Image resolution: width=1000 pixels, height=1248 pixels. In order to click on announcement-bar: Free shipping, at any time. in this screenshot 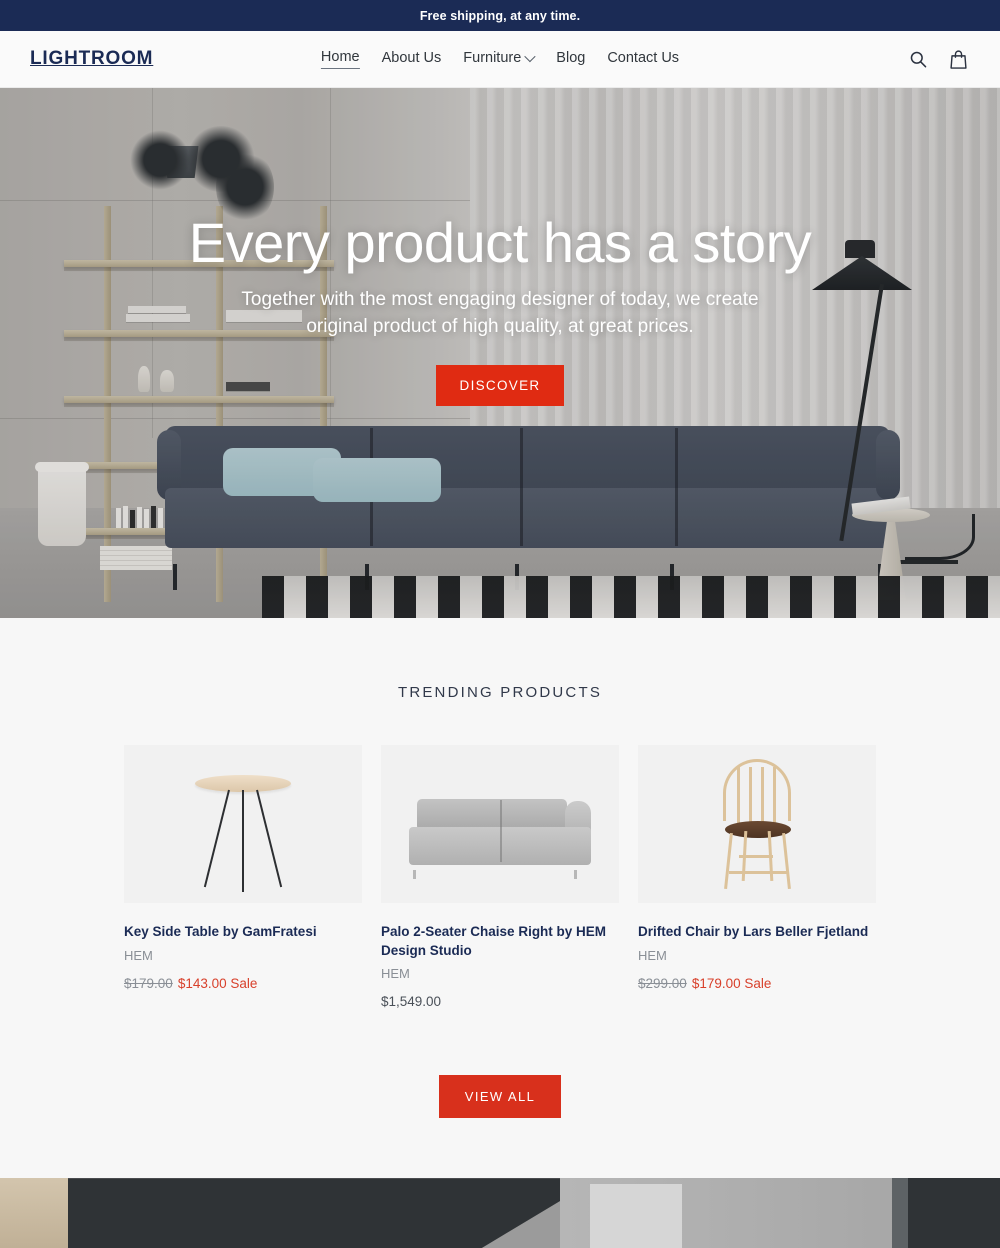, I will do `click(500, 15)`.